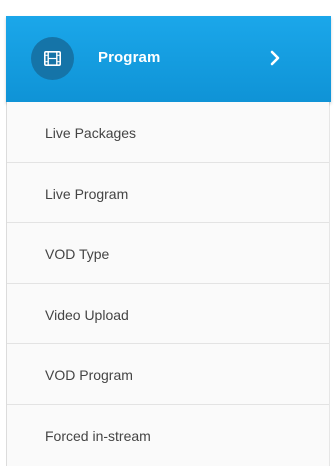 The image size is (335, 466). I want to click on menu-item-label: VOD Program, so click(89, 375).